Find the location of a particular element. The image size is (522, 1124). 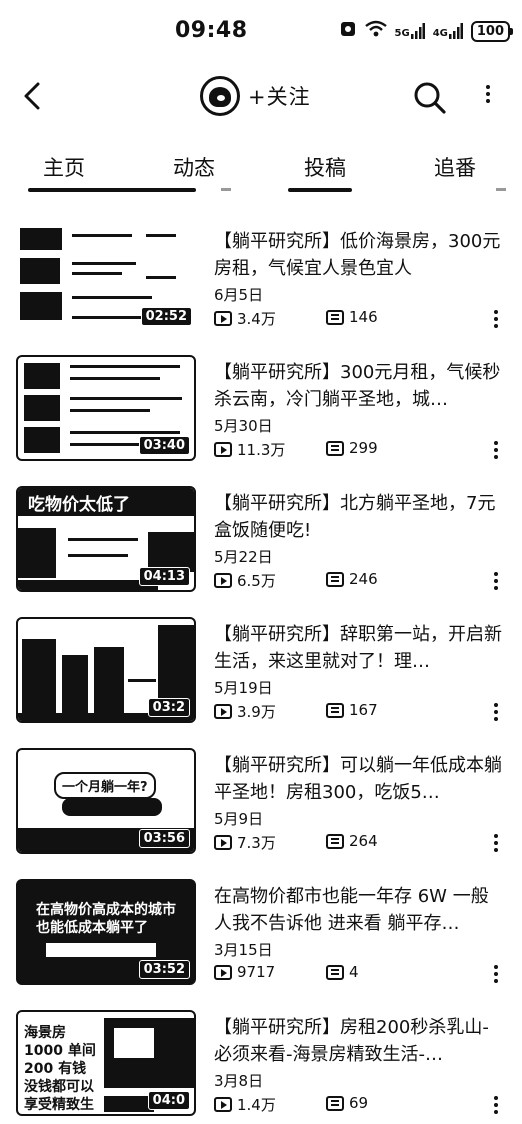

video-date: 6月5日 is located at coordinates (239, 295).